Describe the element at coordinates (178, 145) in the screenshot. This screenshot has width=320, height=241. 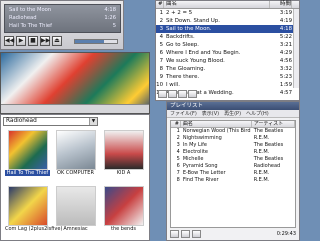
I see `queue-number-cell: 3` at that location.